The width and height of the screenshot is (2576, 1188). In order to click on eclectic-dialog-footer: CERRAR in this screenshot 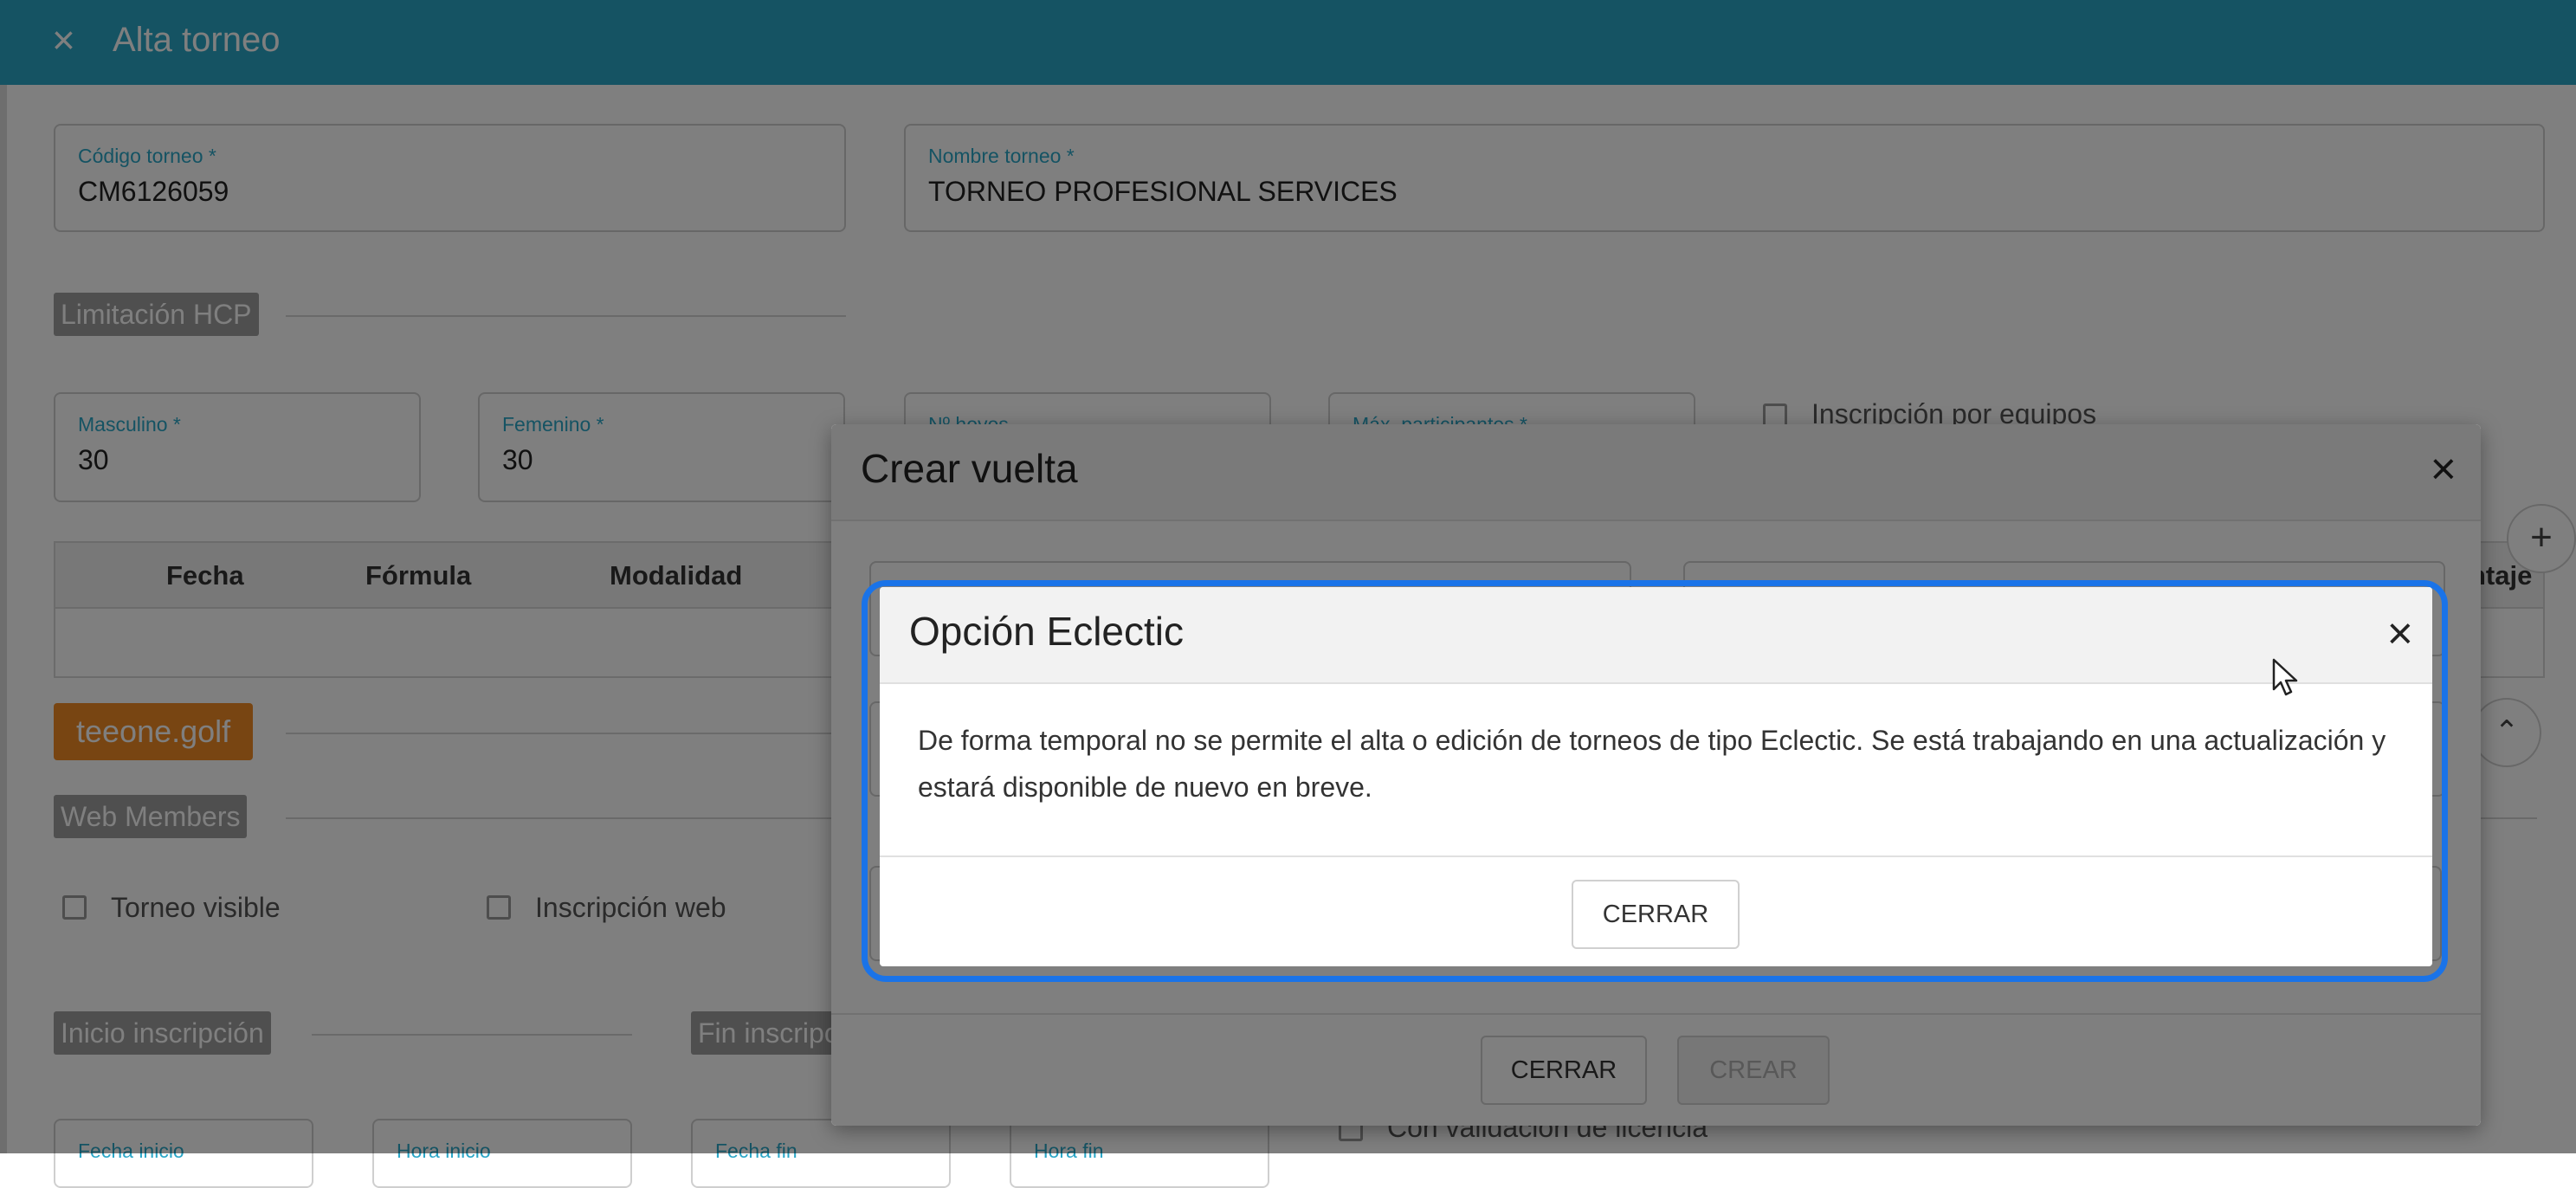, I will do `click(1656, 911)`.